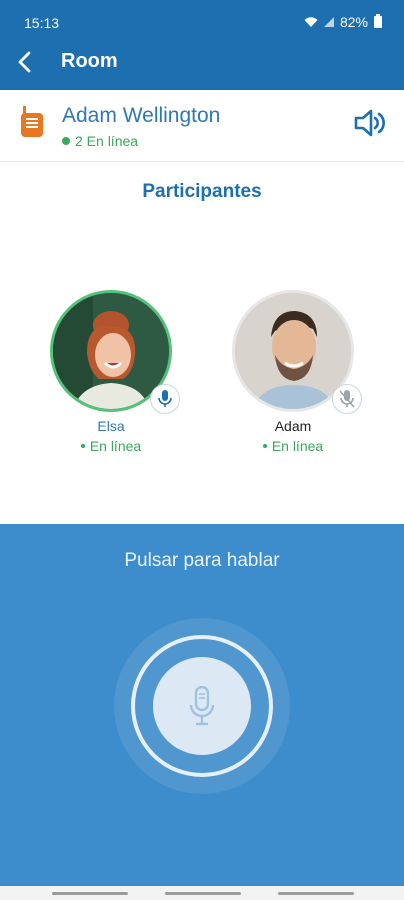 This screenshot has height=900, width=404. I want to click on status-system-icons: 82%, so click(343, 22).